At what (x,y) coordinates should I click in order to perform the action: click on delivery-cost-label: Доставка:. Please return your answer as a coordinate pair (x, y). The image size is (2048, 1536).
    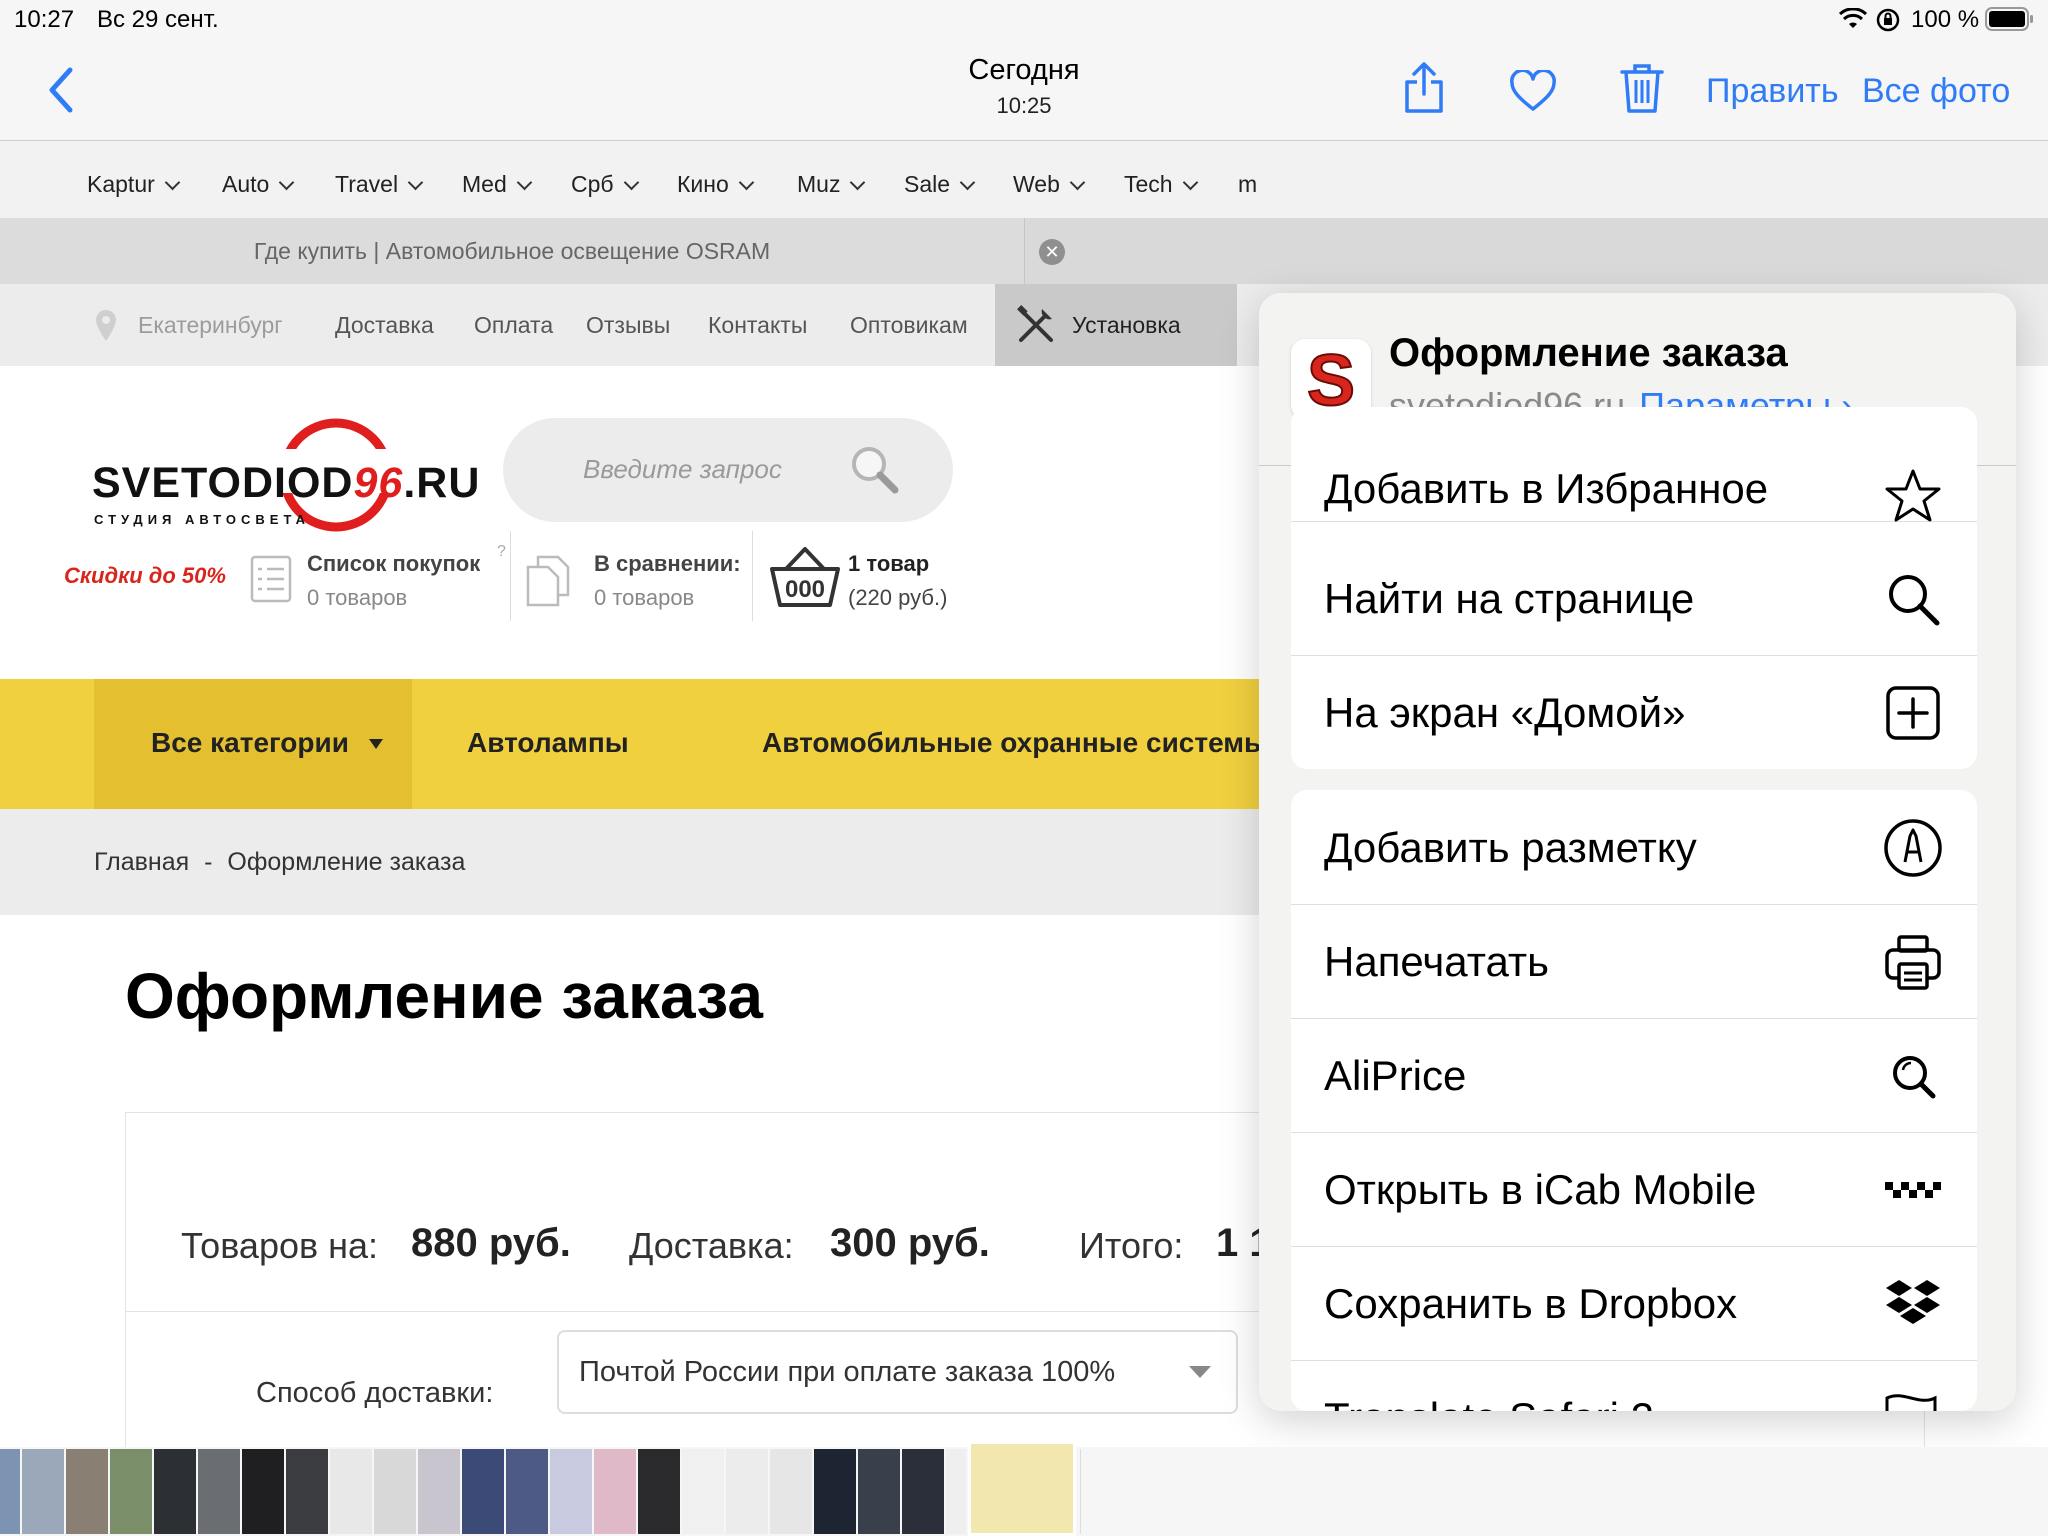
    Looking at the image, I should click on (711, 1245).